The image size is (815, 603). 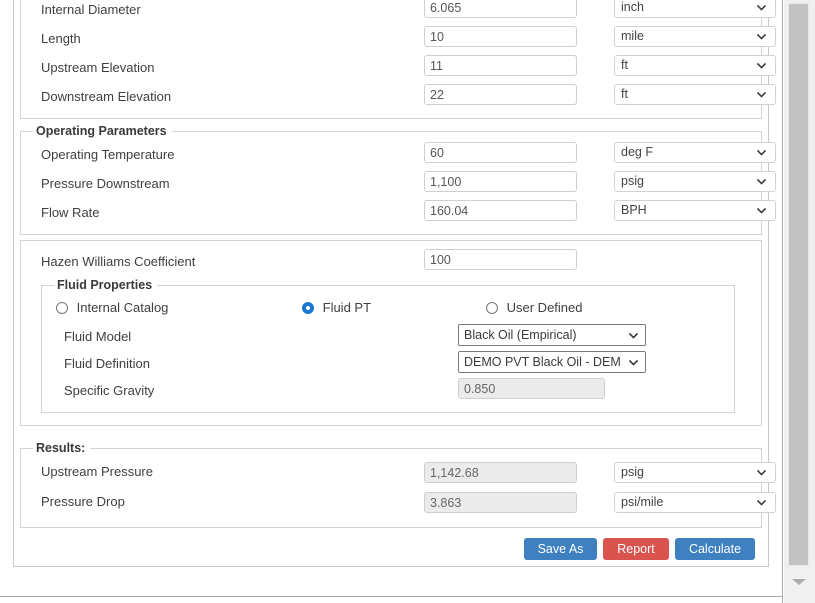 I want to click on label-hazen-williams-coefficient: Hazen Williams Coefficient, so click(x=118, y=261).